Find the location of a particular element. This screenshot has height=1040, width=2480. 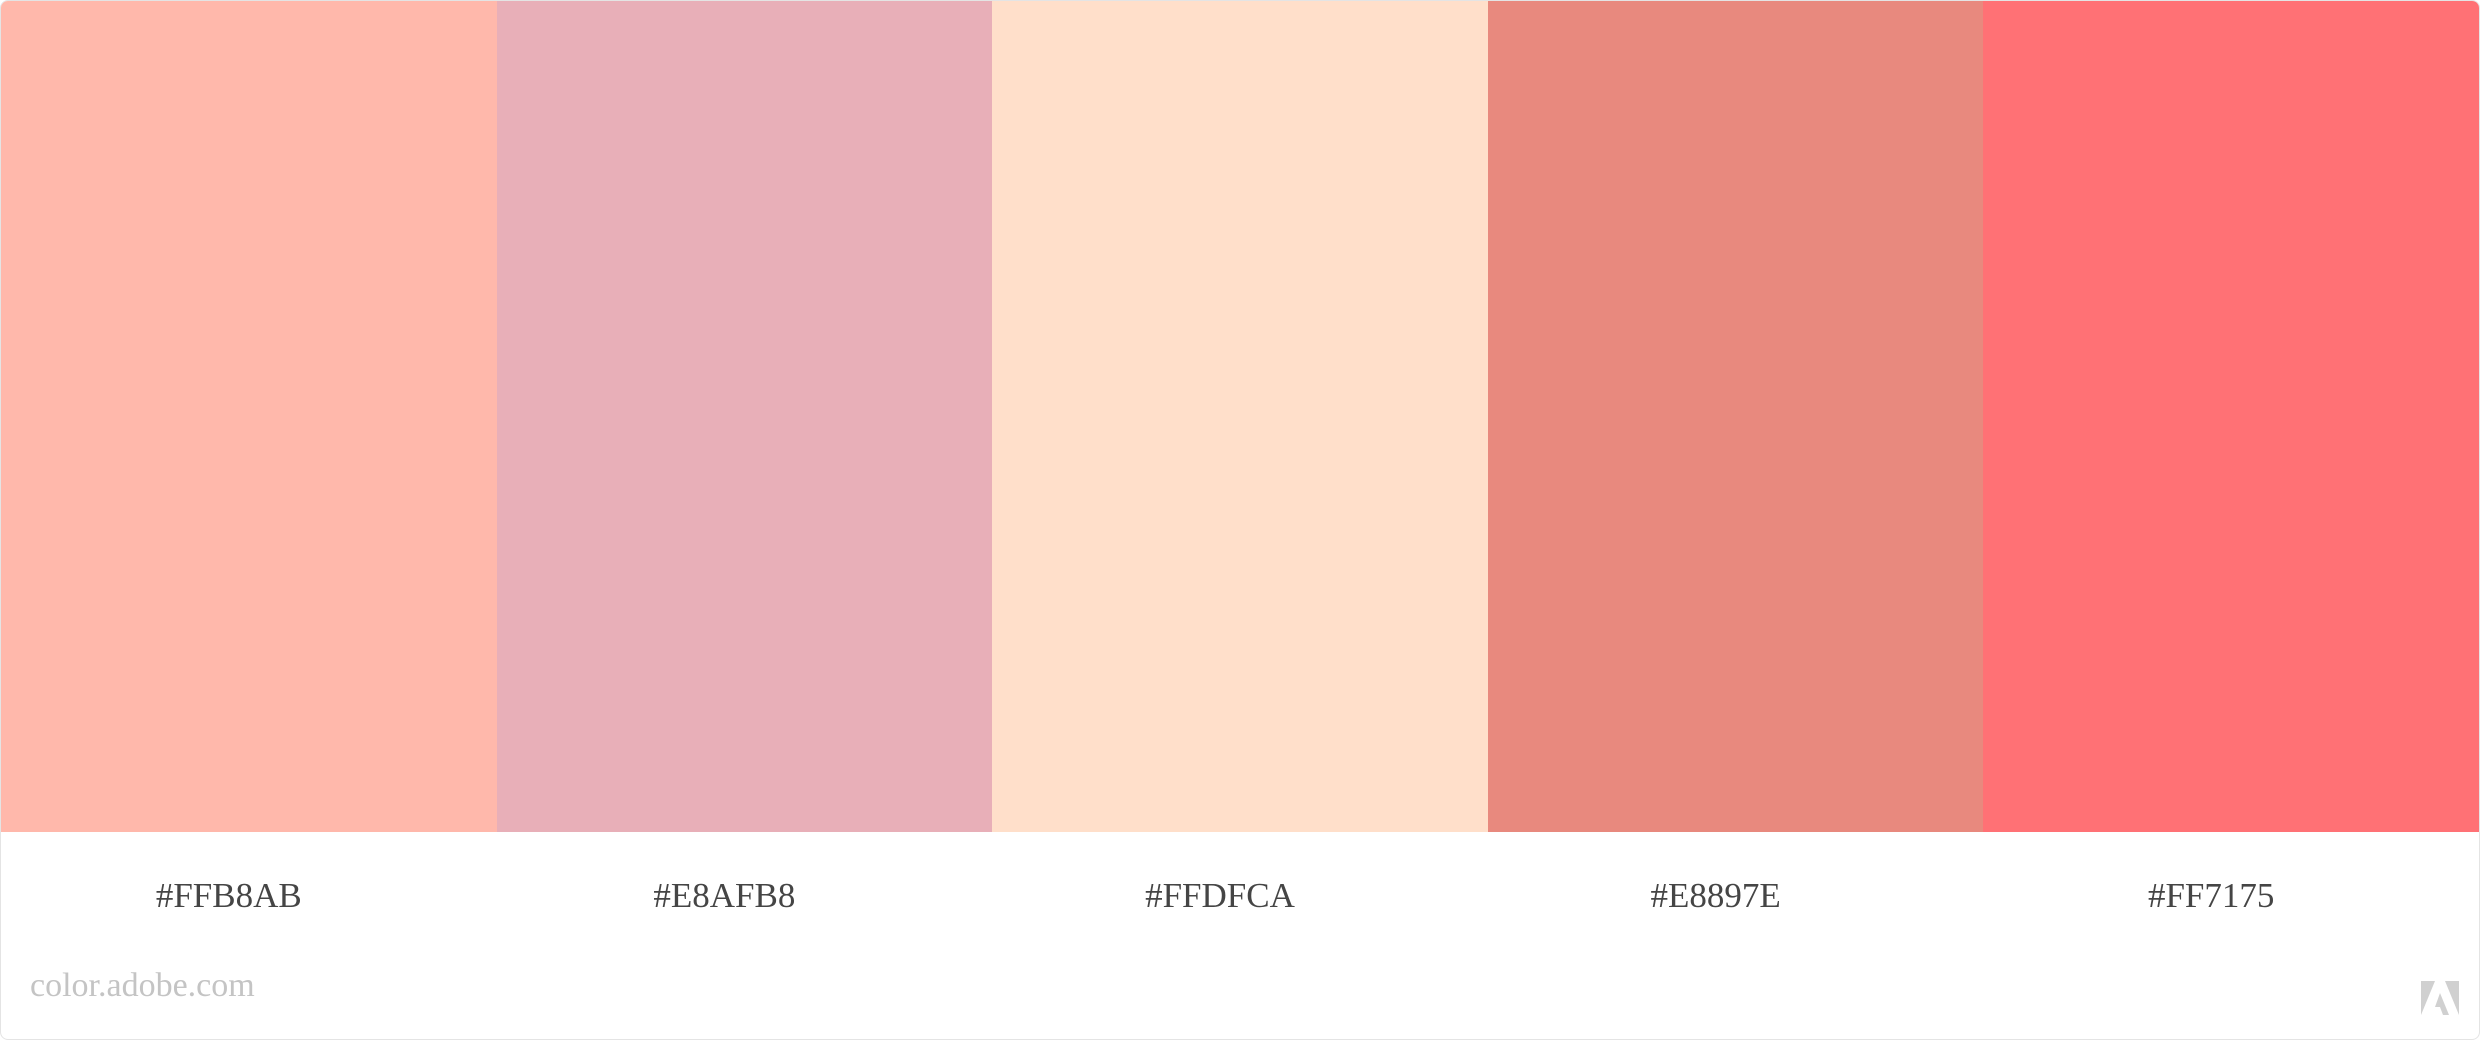

hex-code-label: #E8897E is located at coordinates (1736, 896).